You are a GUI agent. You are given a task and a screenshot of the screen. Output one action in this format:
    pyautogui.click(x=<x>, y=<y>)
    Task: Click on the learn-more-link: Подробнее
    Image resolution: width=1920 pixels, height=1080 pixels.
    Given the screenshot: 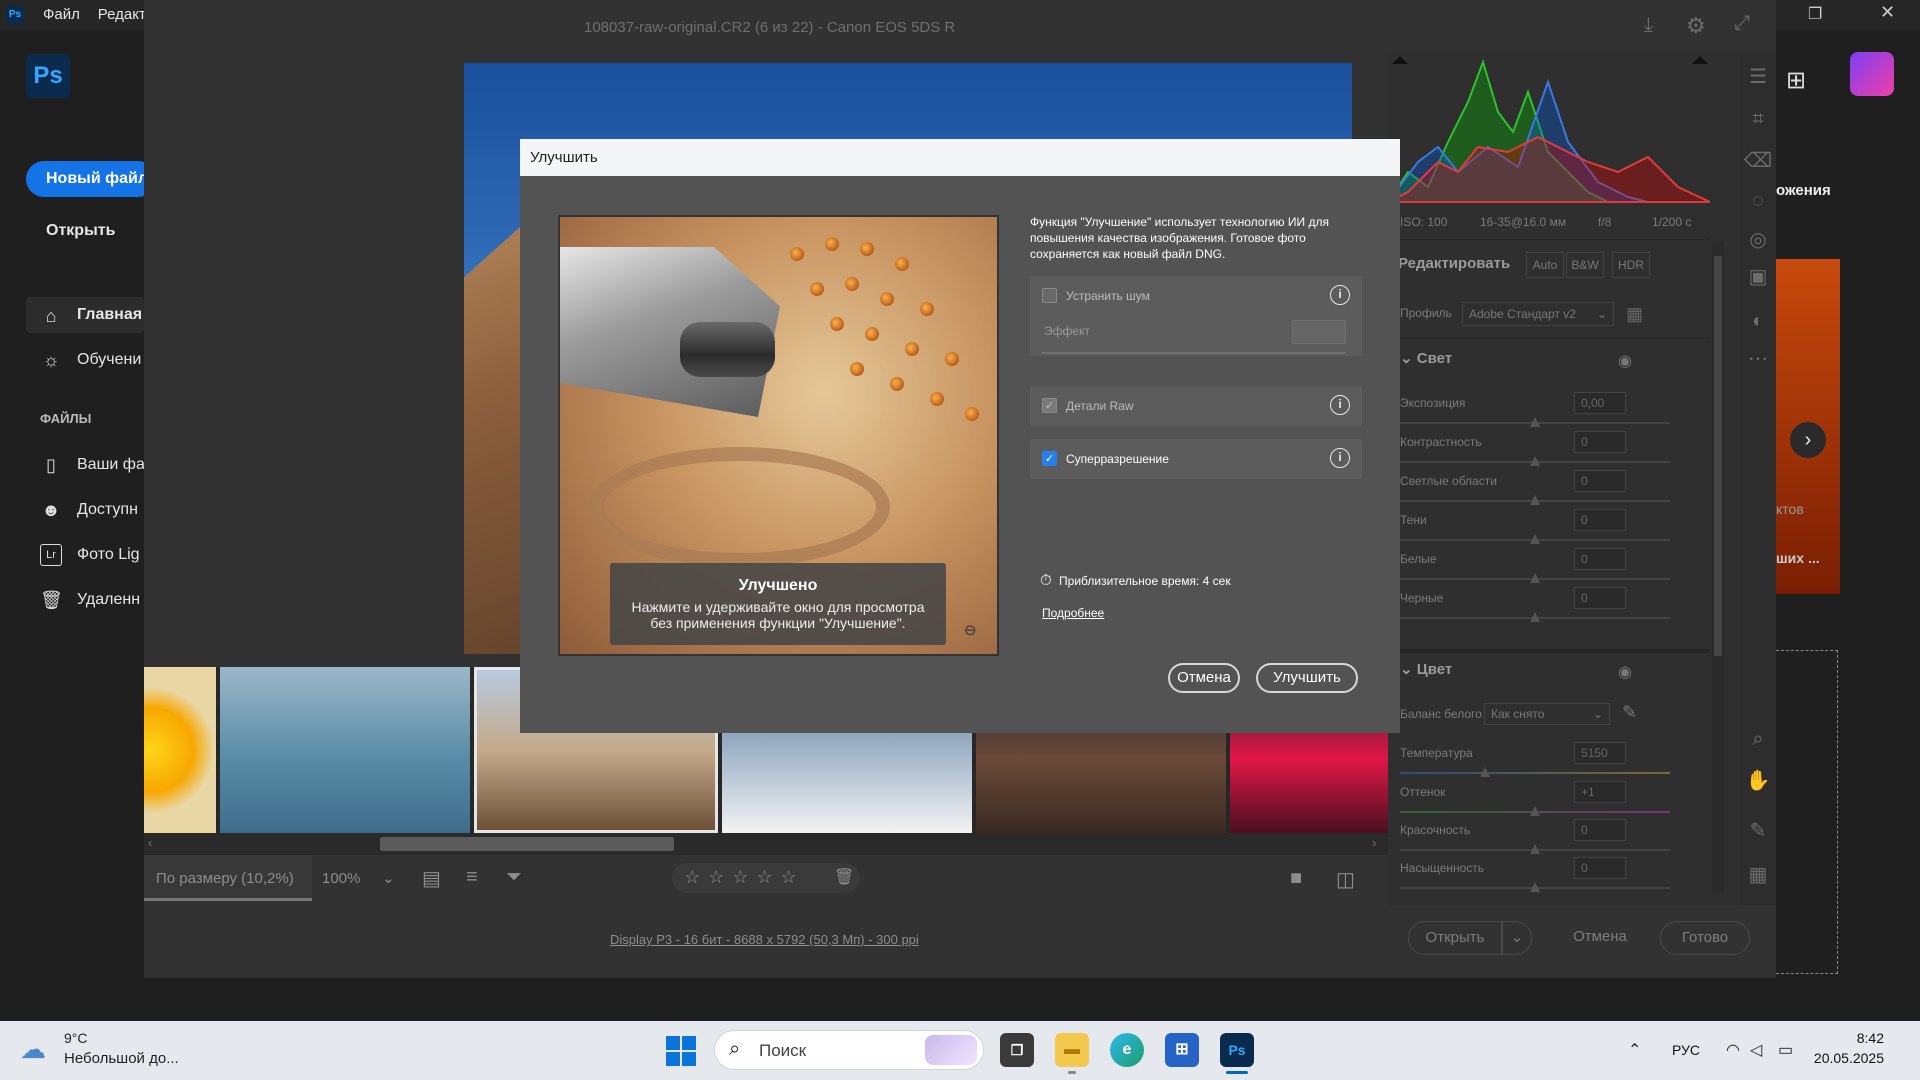 What is the action you would take?
    pyautogui.click(x=1073, y=613)
    